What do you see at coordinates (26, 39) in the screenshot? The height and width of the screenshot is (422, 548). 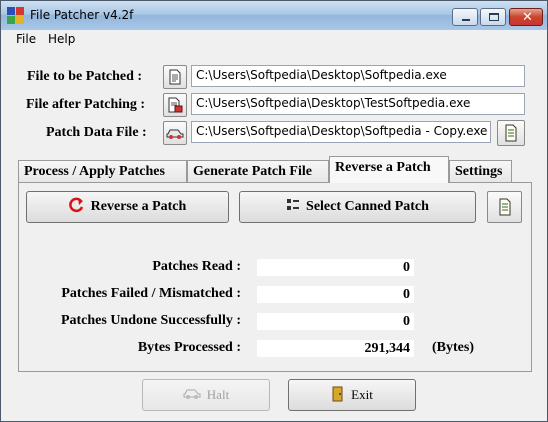 I see `menu-file: File` at bounding box center [26, 39].